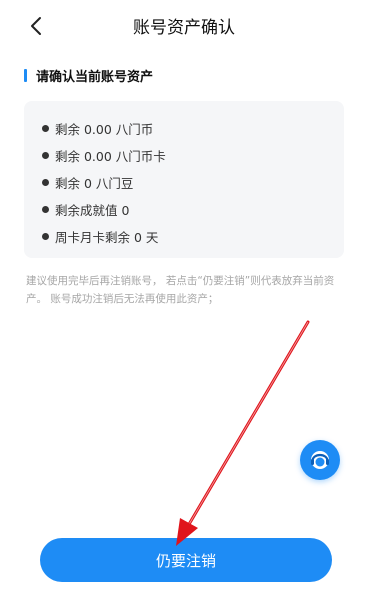 This screenshot has width=368, height=596. I want to click on asset-item: 剩余 0 八门豆, so click(104, 182).